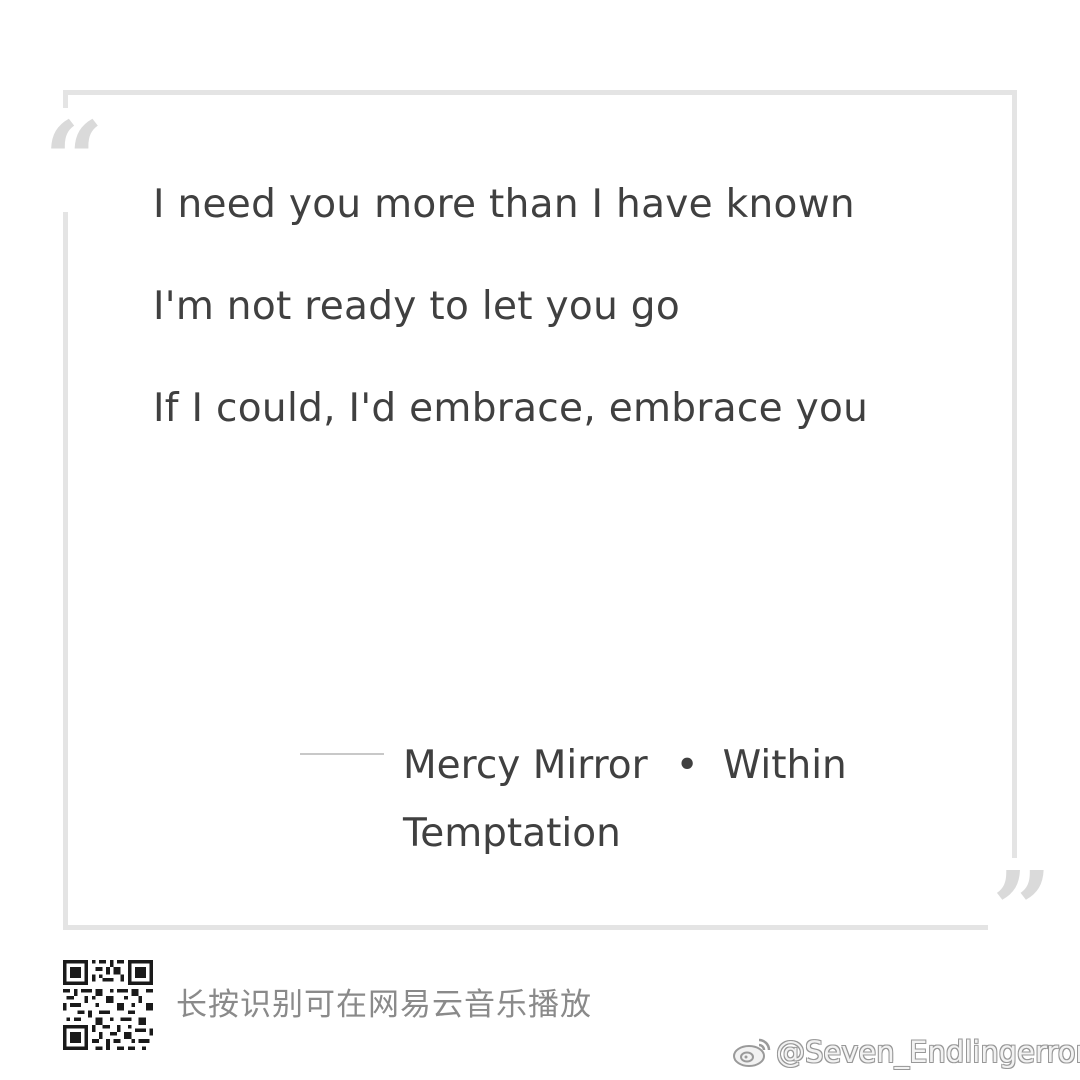  What do you see at coordinates (928, 1052) in the screenshot?
I see `weibo-handle: @Seven_Endlingerror` at bounding box center [928, 1052].